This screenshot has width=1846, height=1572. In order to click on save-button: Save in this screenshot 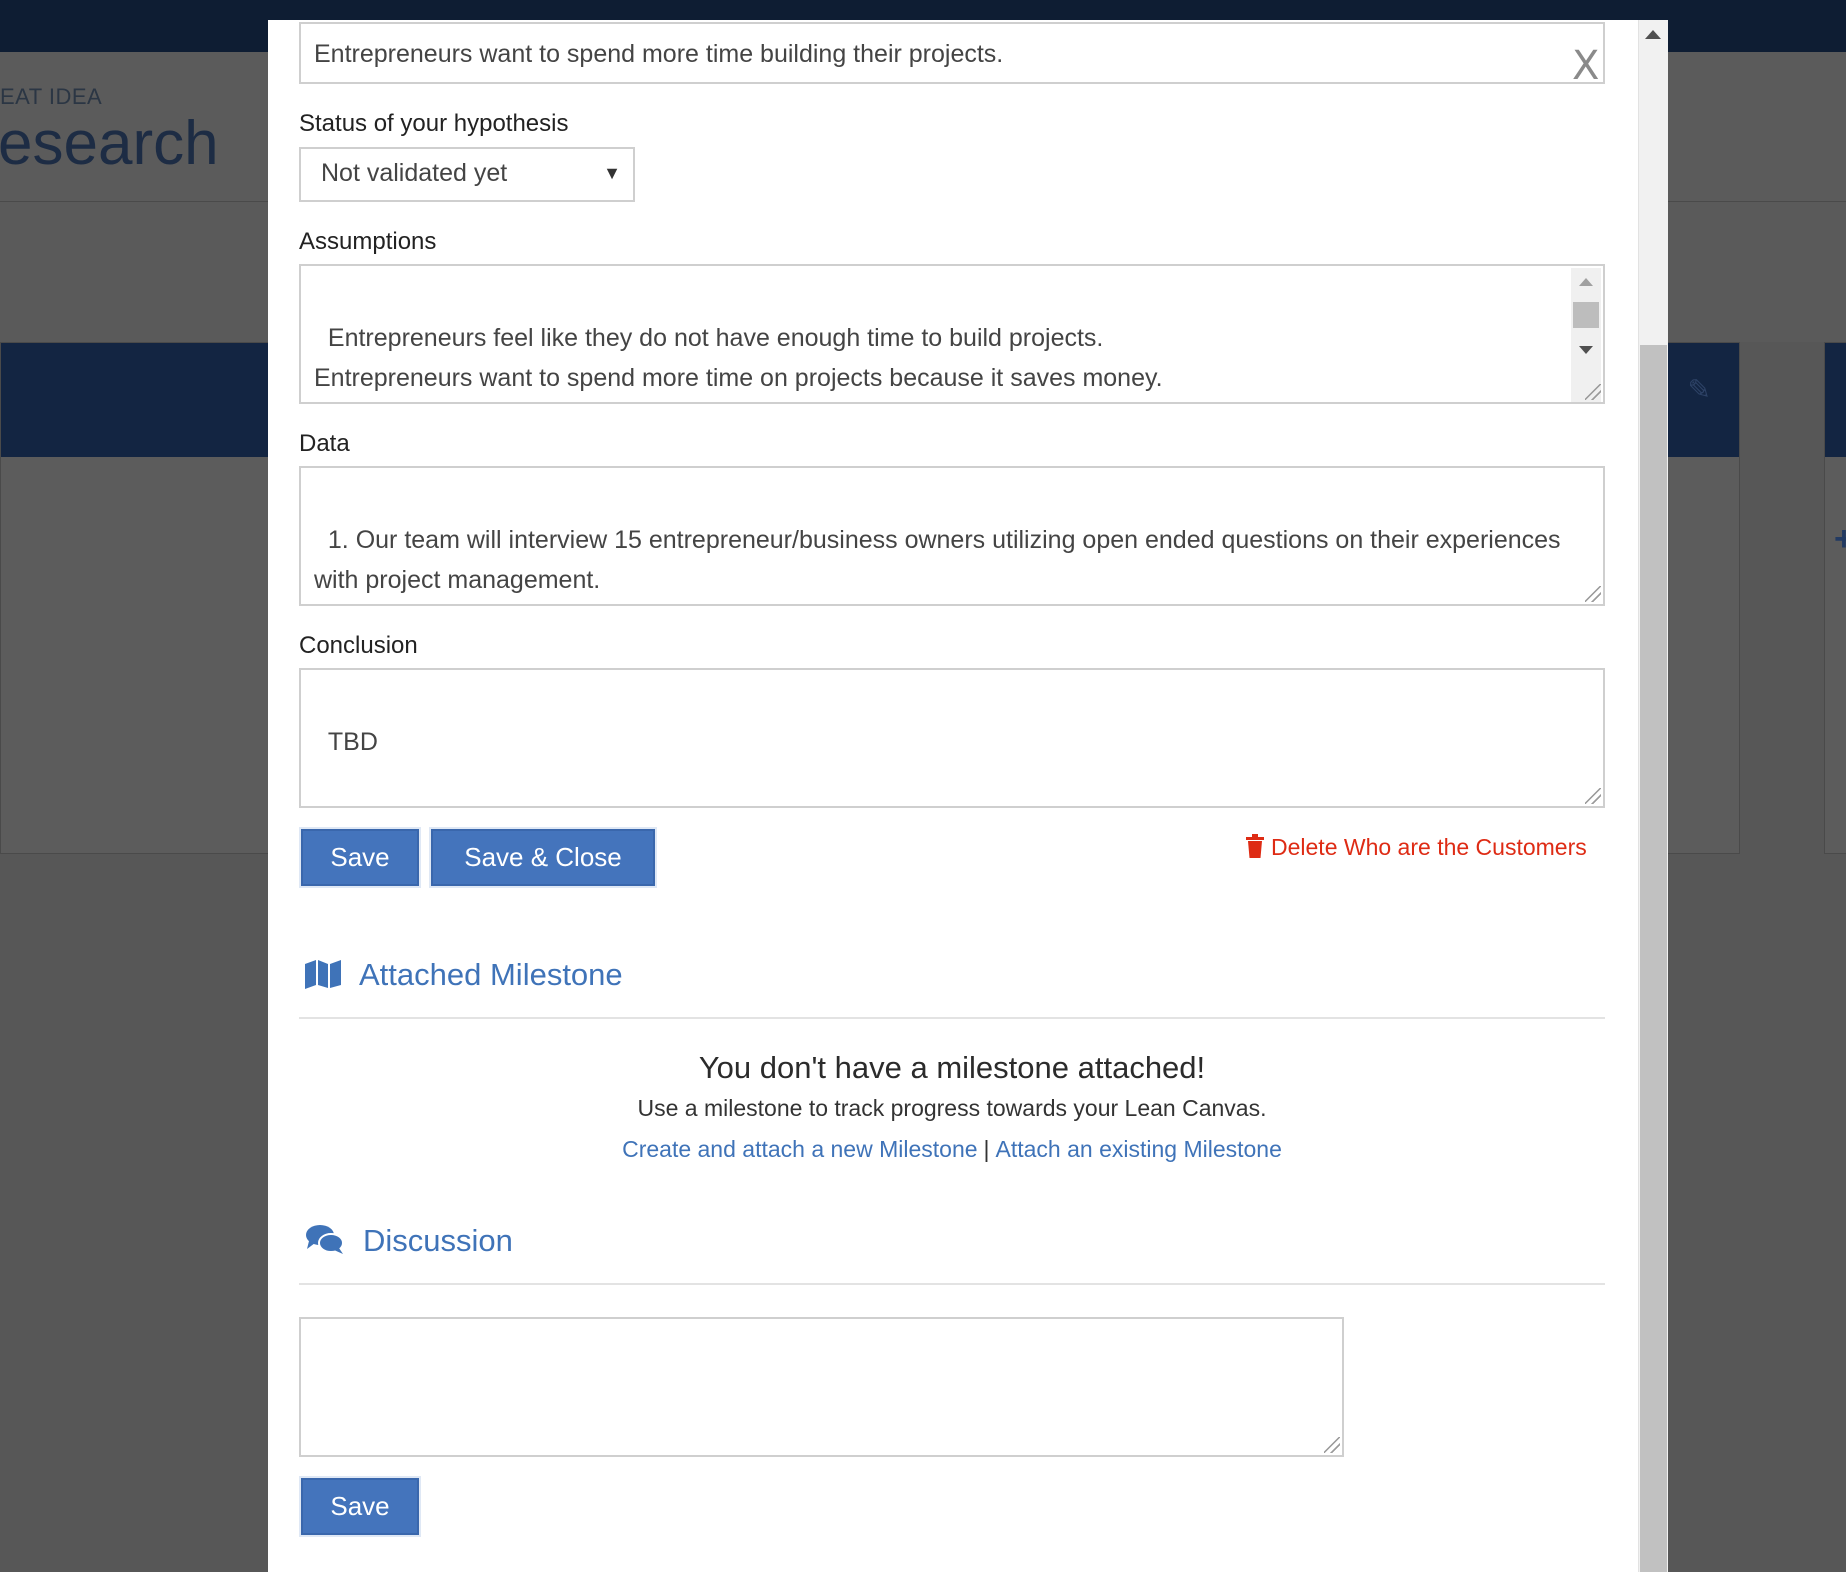, I will do `click(360, 857)`.